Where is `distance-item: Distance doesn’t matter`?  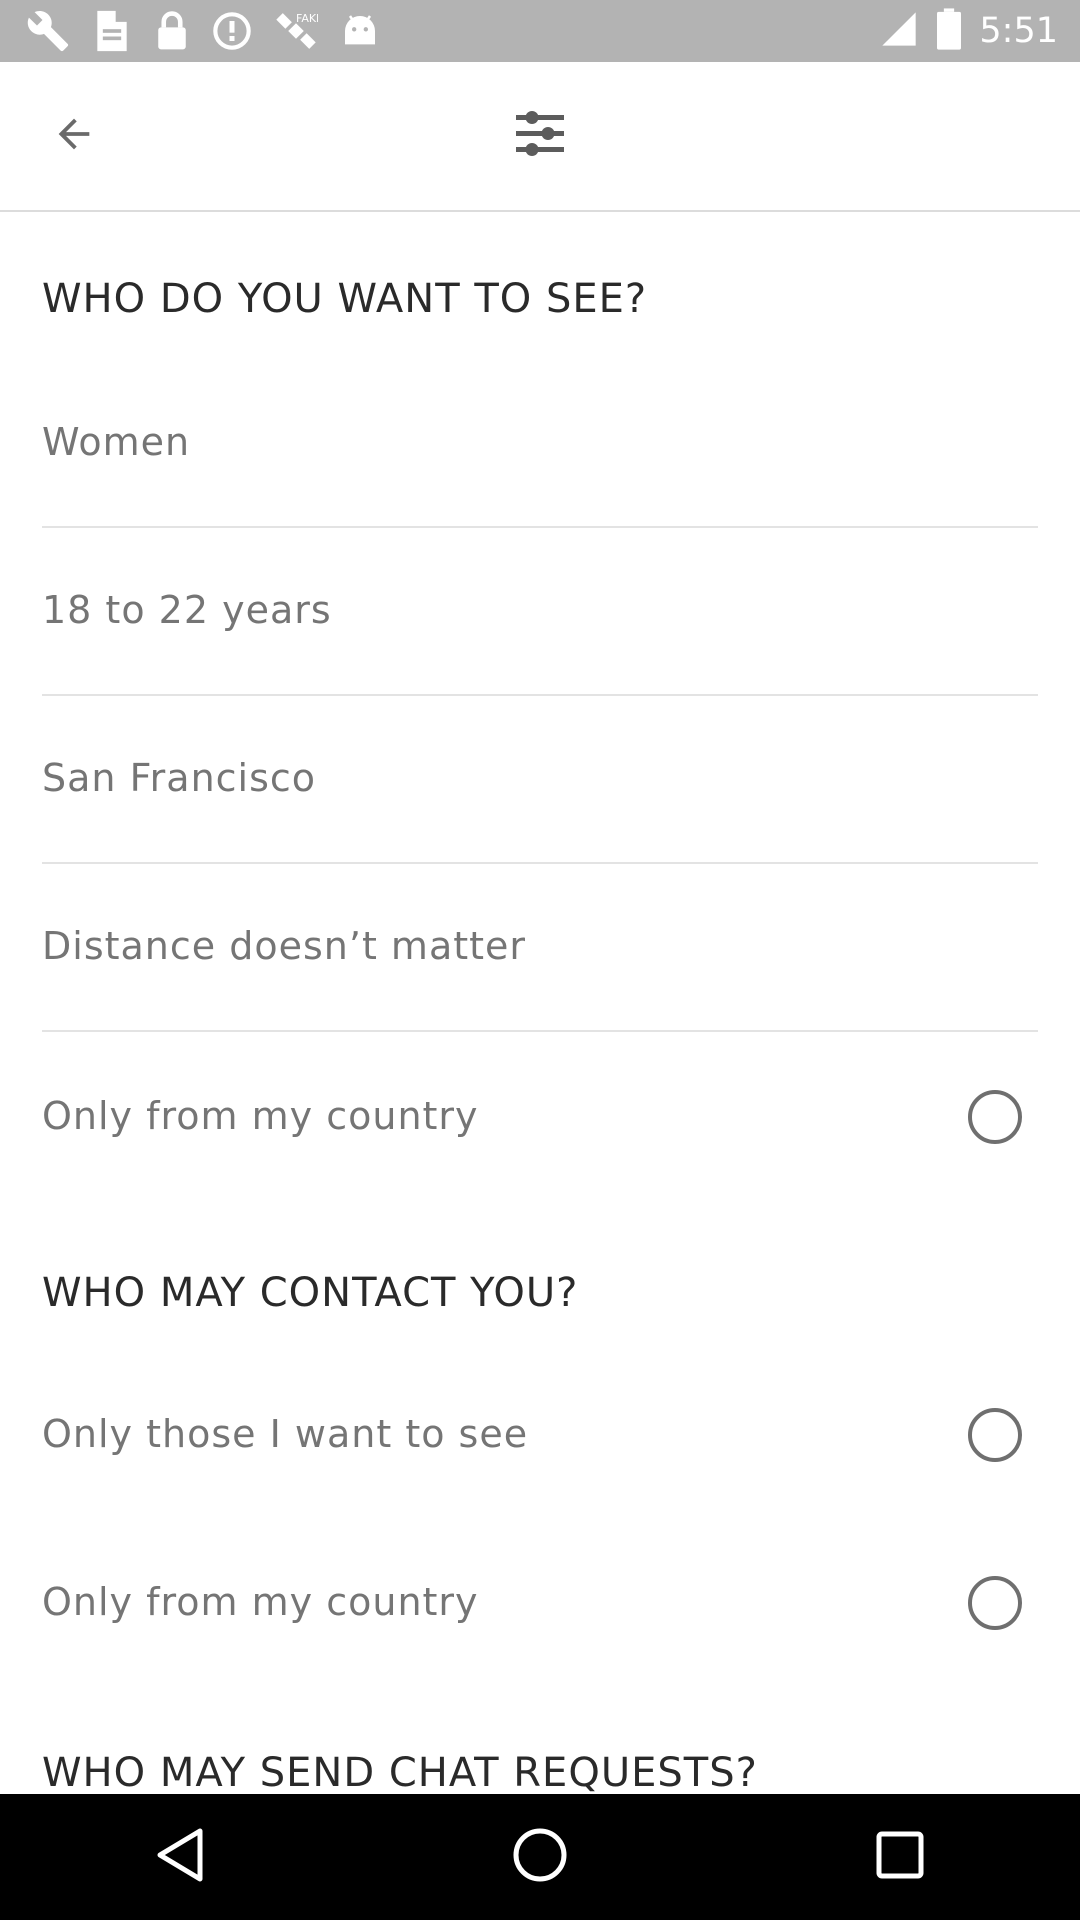 distance-item: Distance doesn’t matter is located at coordinates (540, 947).